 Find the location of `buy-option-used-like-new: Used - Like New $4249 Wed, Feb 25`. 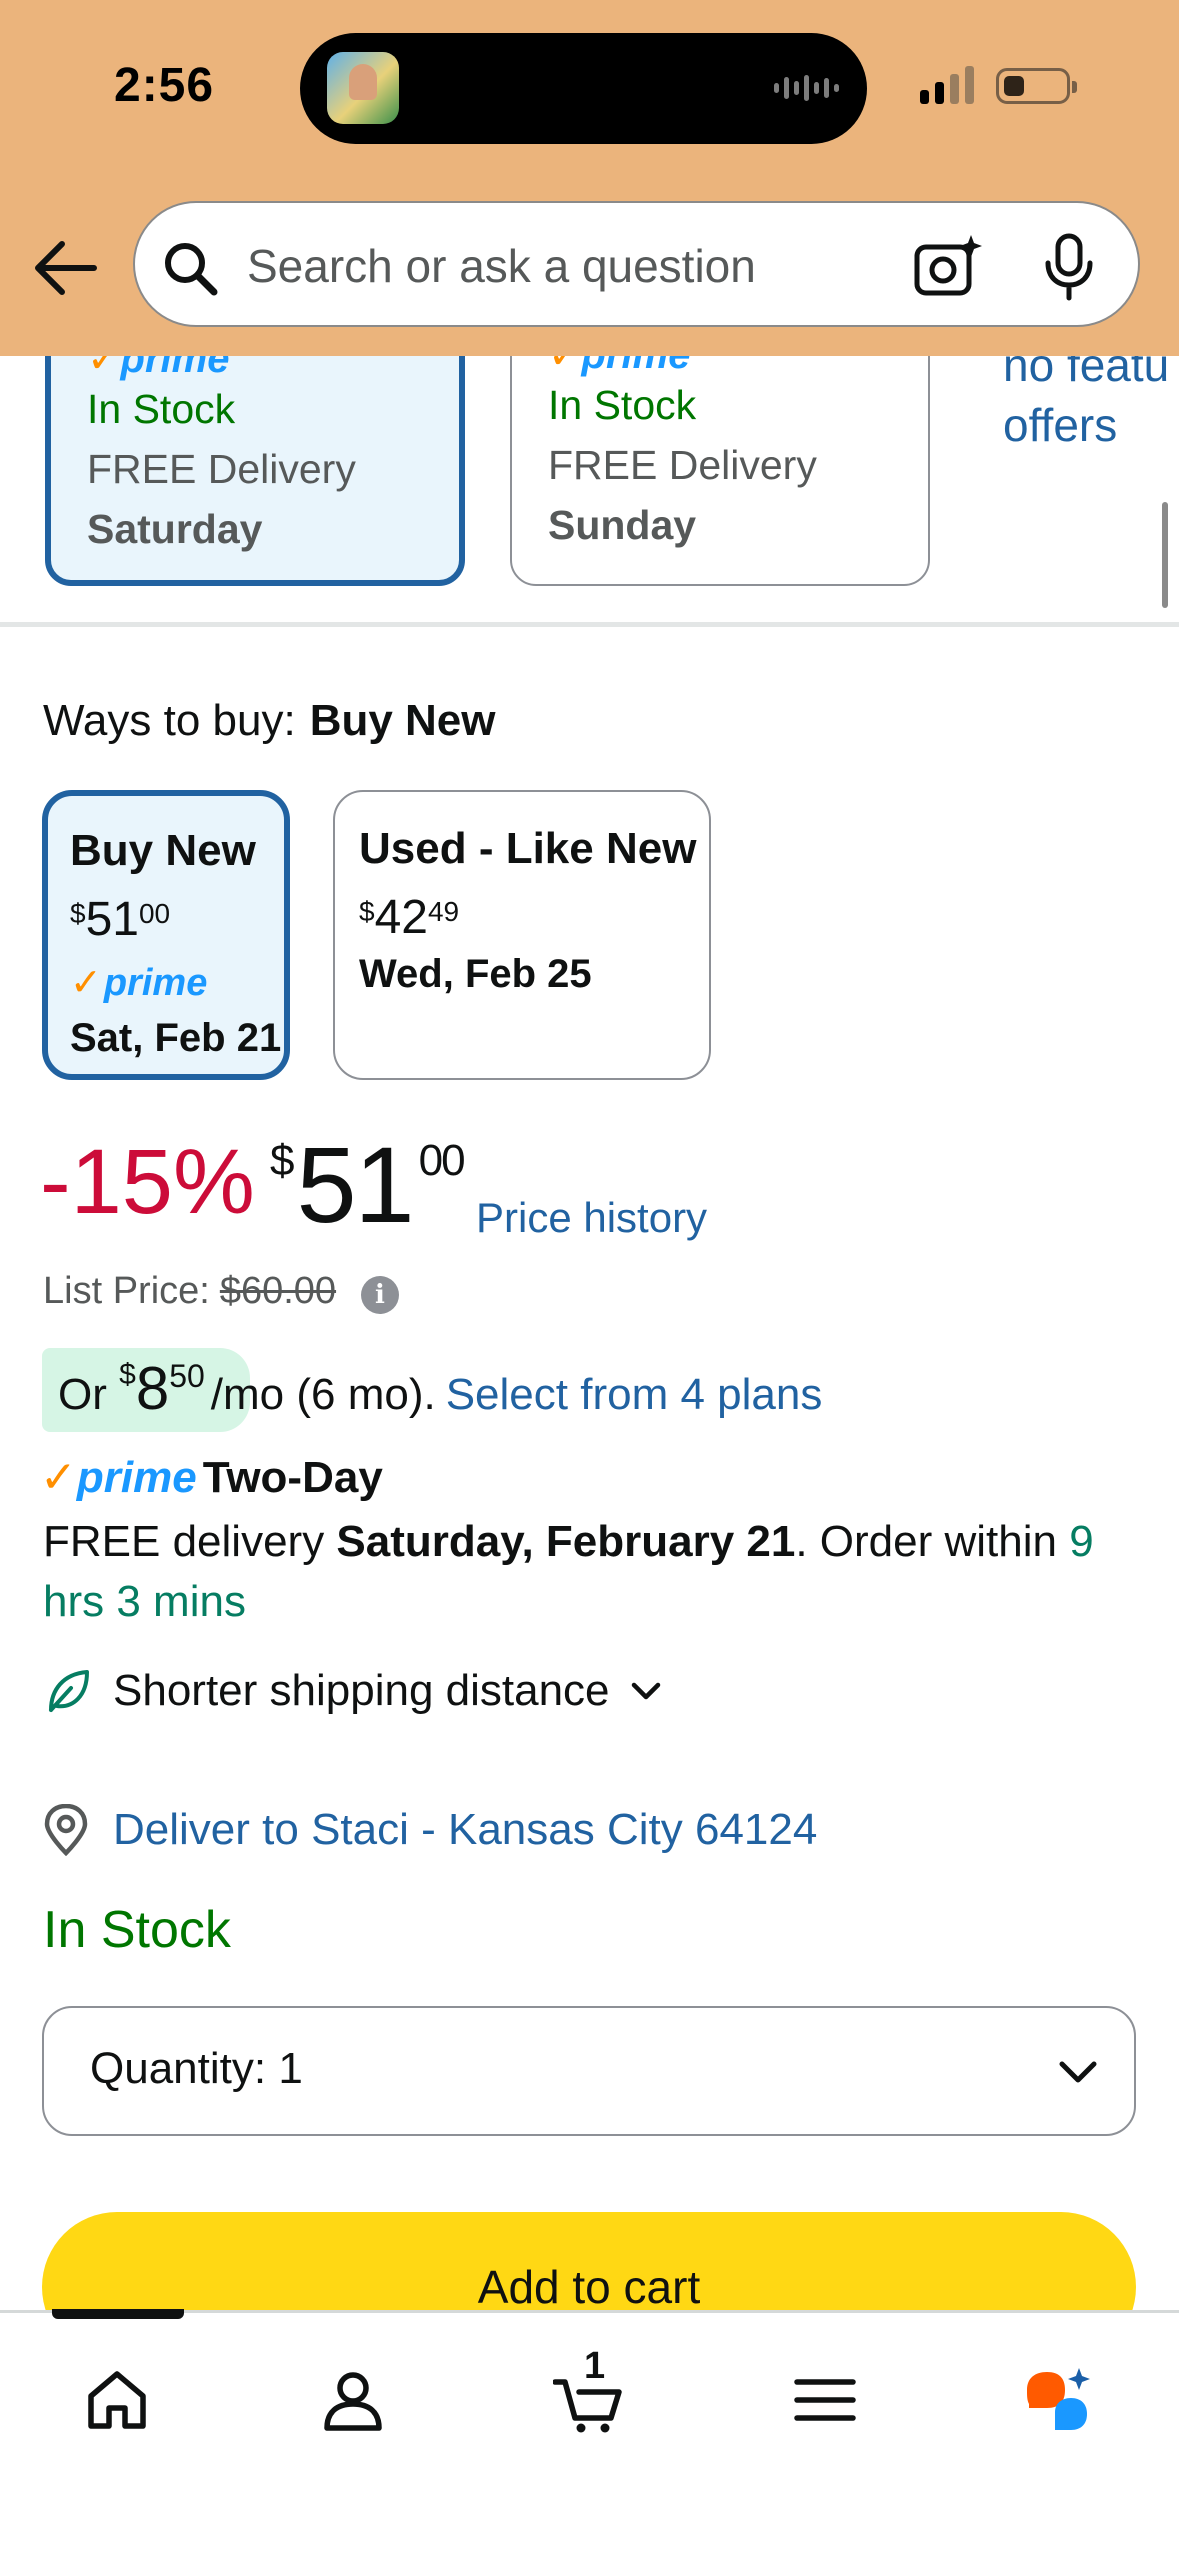

buy-option-used-like-new: Used - Like New $4249 Wed, Feb 25 is located at coordinates (522, 935).